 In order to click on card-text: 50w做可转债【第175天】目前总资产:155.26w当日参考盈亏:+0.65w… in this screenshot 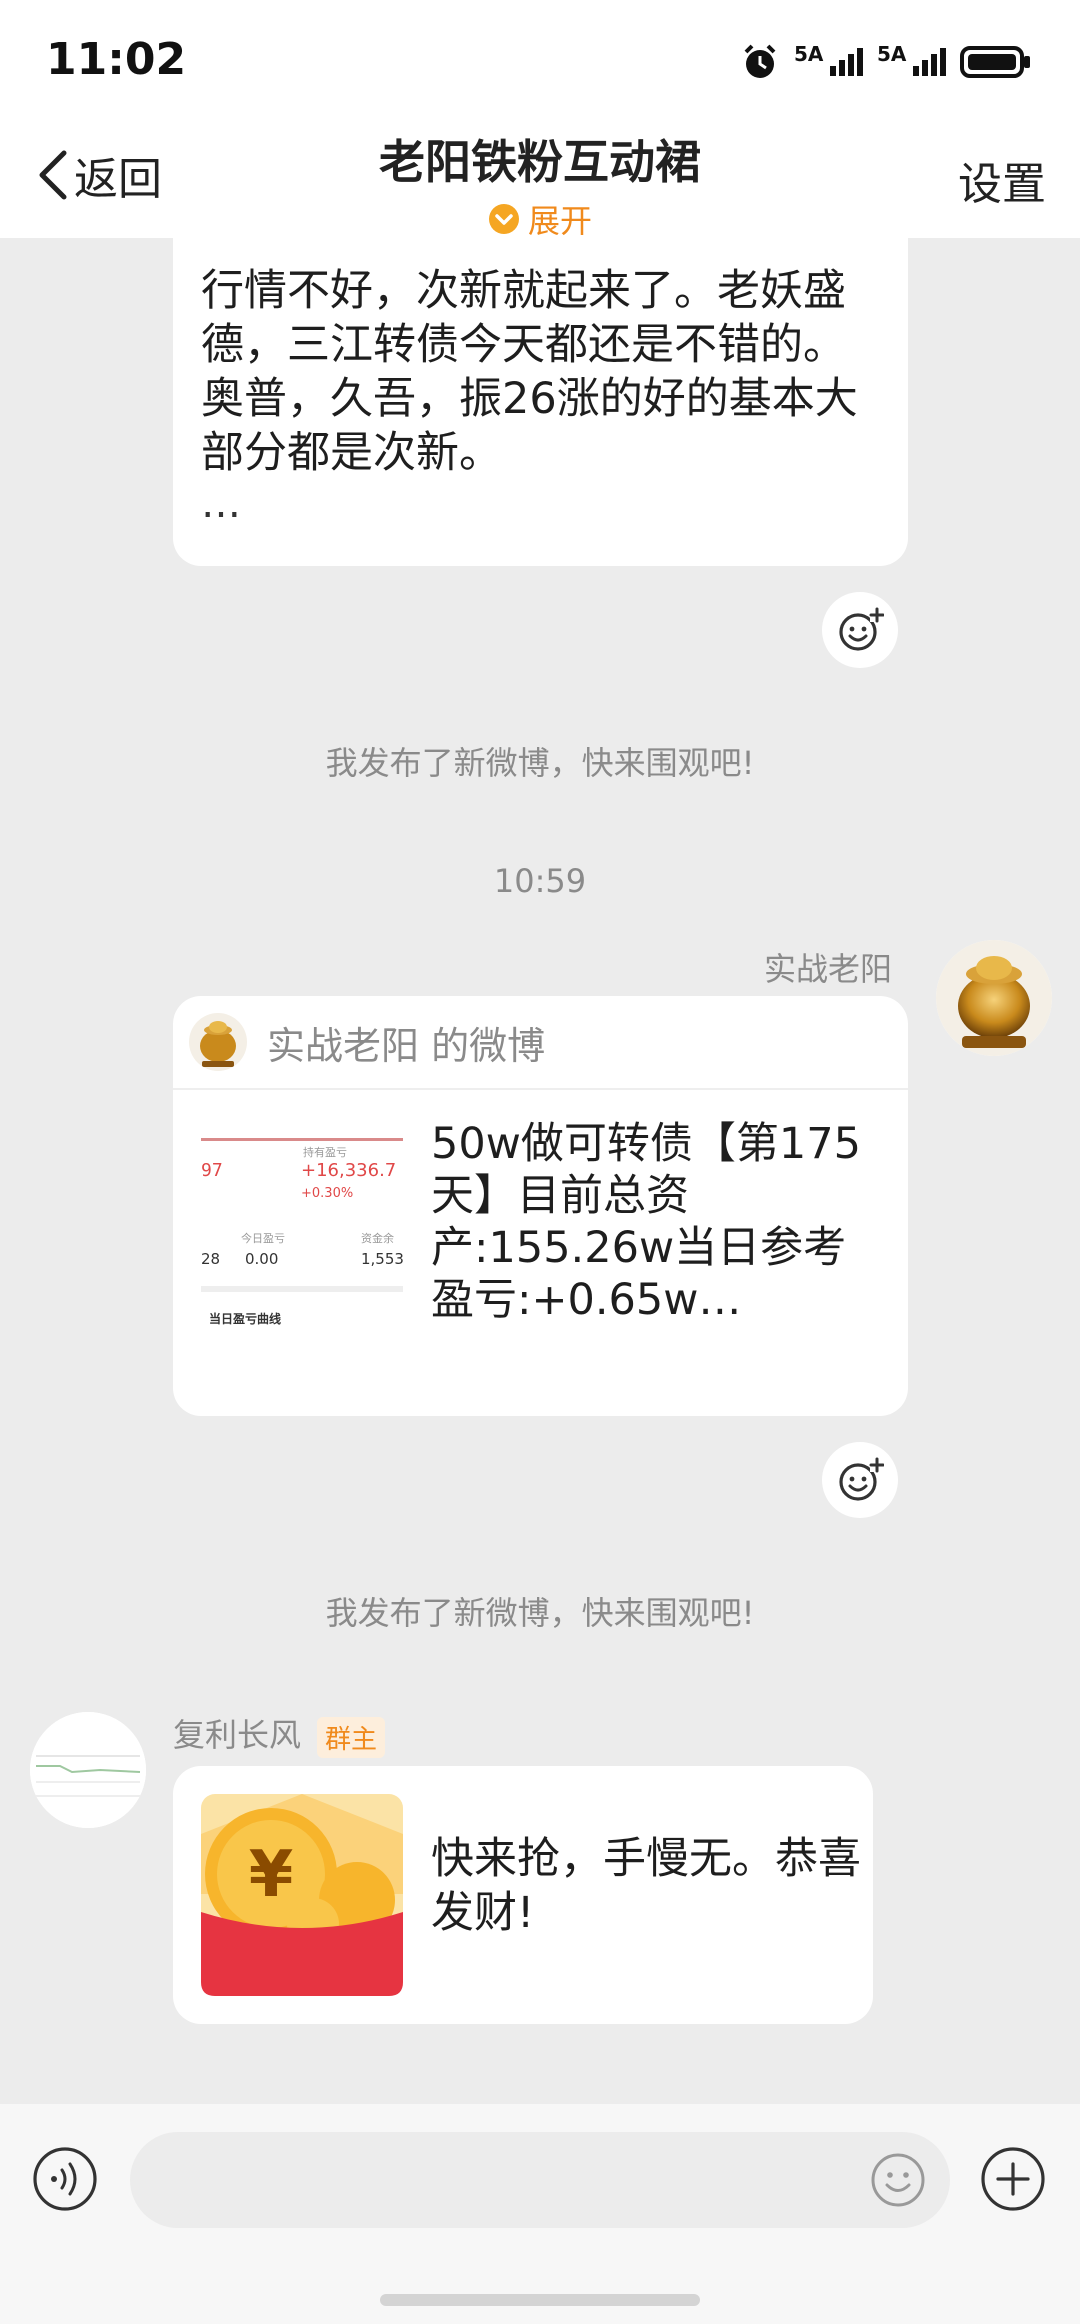, I will do `click(646, 1222)`.